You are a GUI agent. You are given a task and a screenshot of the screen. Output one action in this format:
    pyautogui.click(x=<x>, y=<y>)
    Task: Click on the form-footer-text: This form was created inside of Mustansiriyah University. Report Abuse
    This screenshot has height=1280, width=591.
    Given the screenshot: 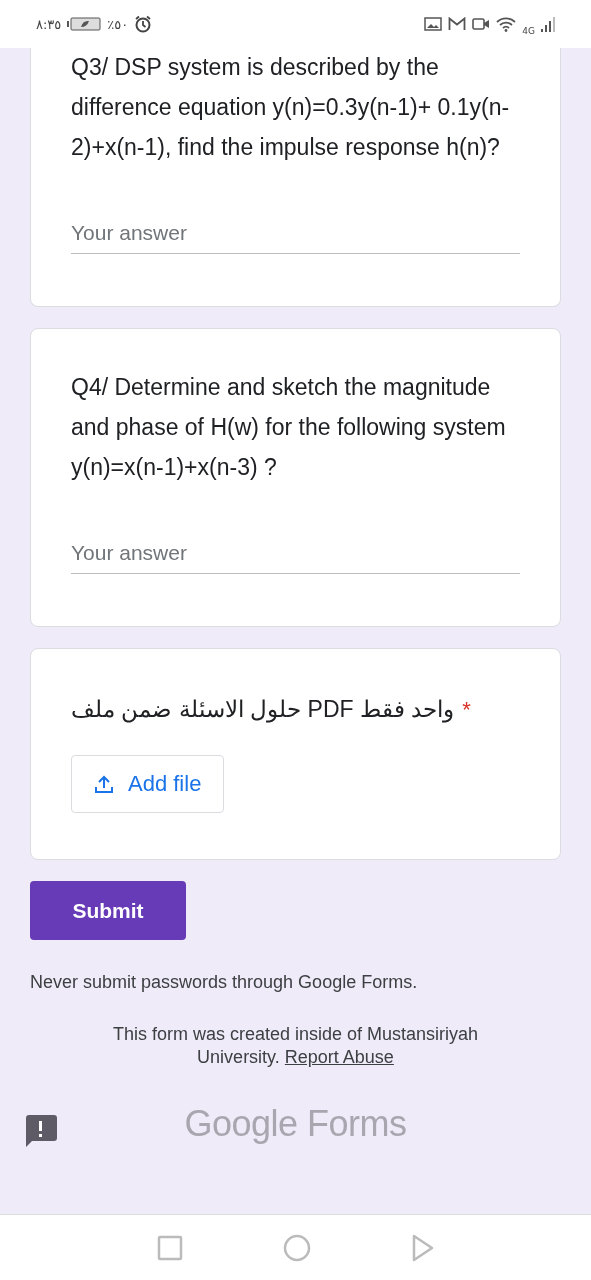 What is the action you would take?
    pyautogui.click(x=295, y=1046)
    